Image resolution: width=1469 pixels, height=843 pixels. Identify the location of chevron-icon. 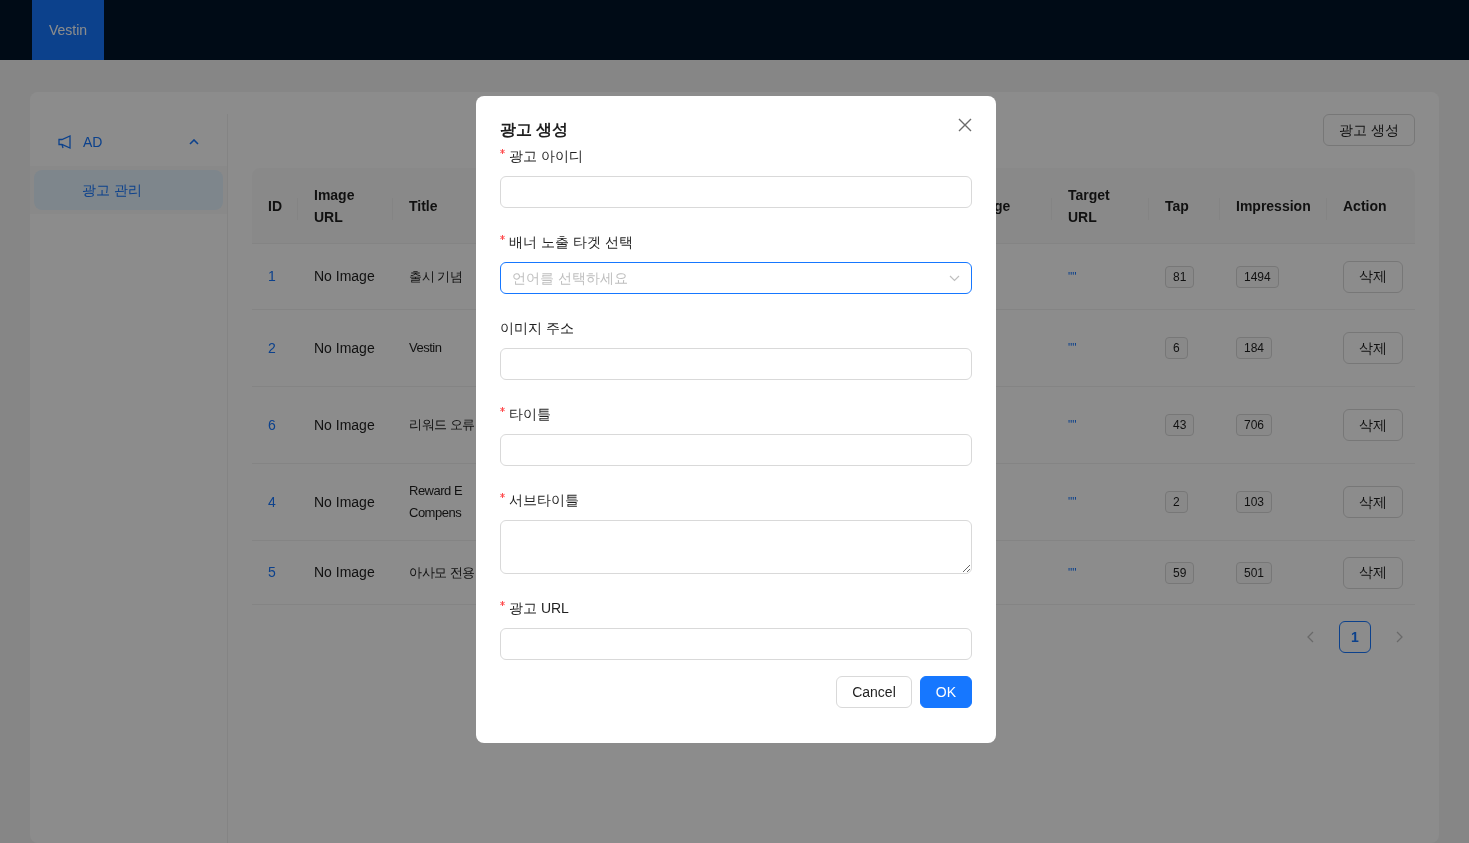
(194, 142).